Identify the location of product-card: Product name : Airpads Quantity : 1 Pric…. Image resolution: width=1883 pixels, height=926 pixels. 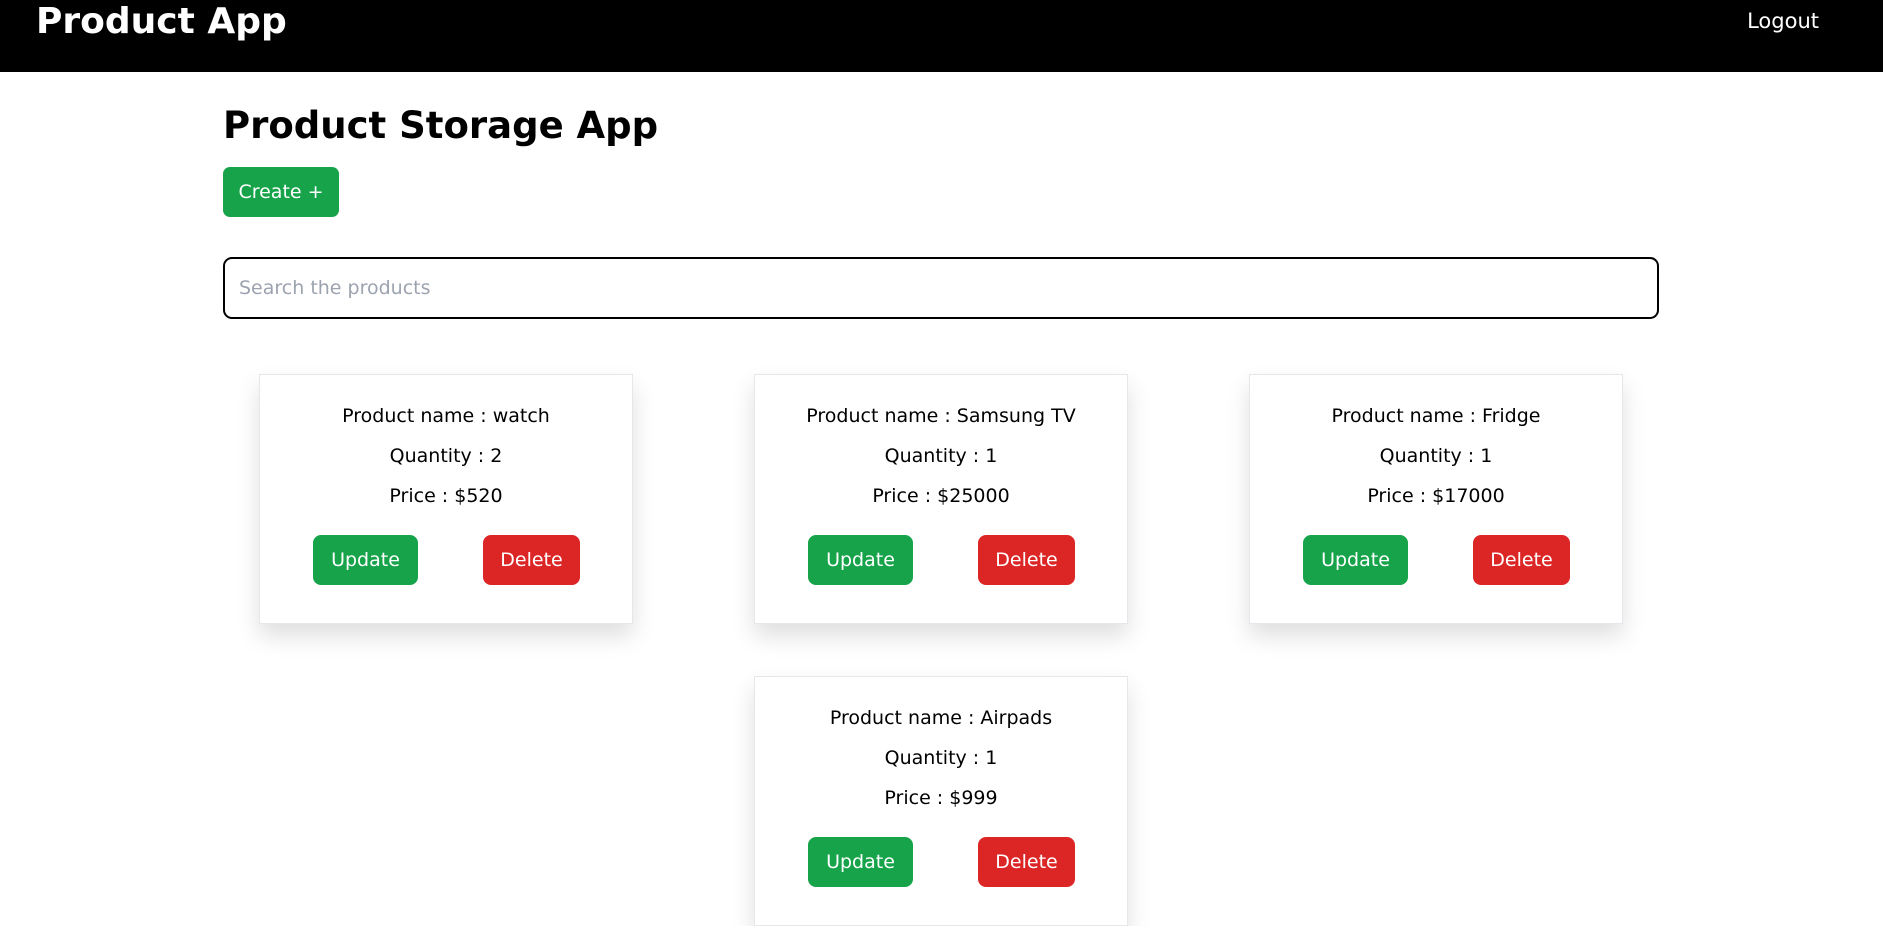
(941, 801).